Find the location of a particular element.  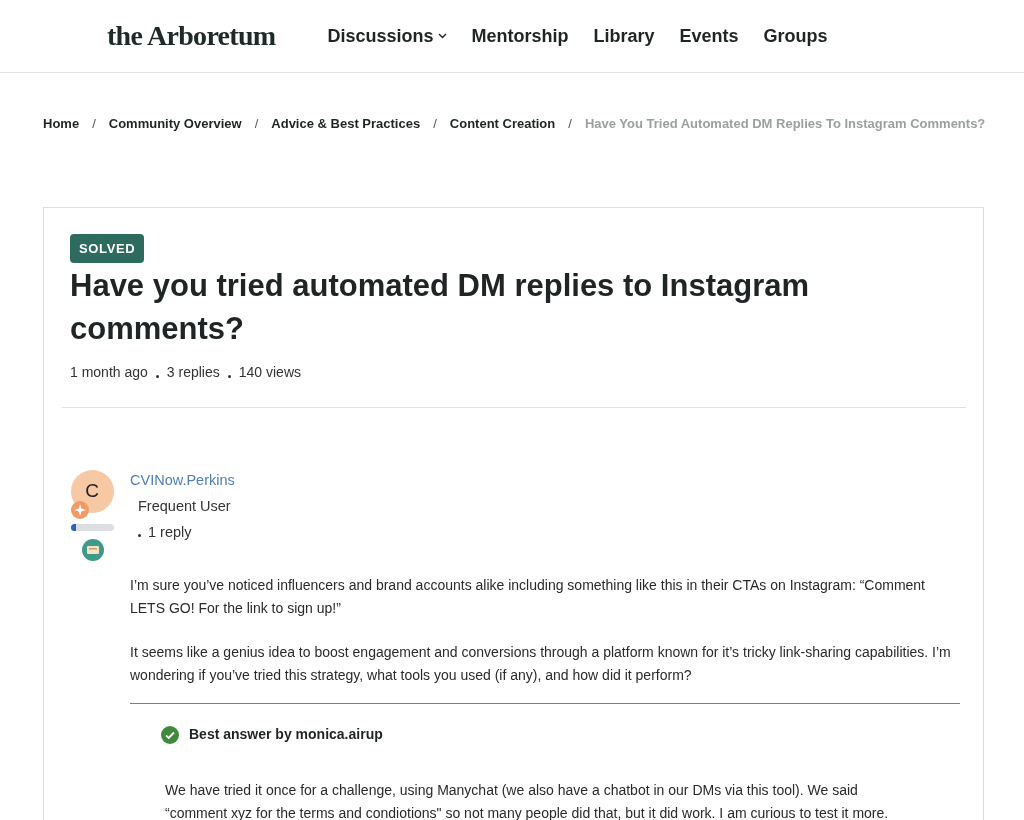

post-meta: 3 replies is located at coordinates (193, 372).